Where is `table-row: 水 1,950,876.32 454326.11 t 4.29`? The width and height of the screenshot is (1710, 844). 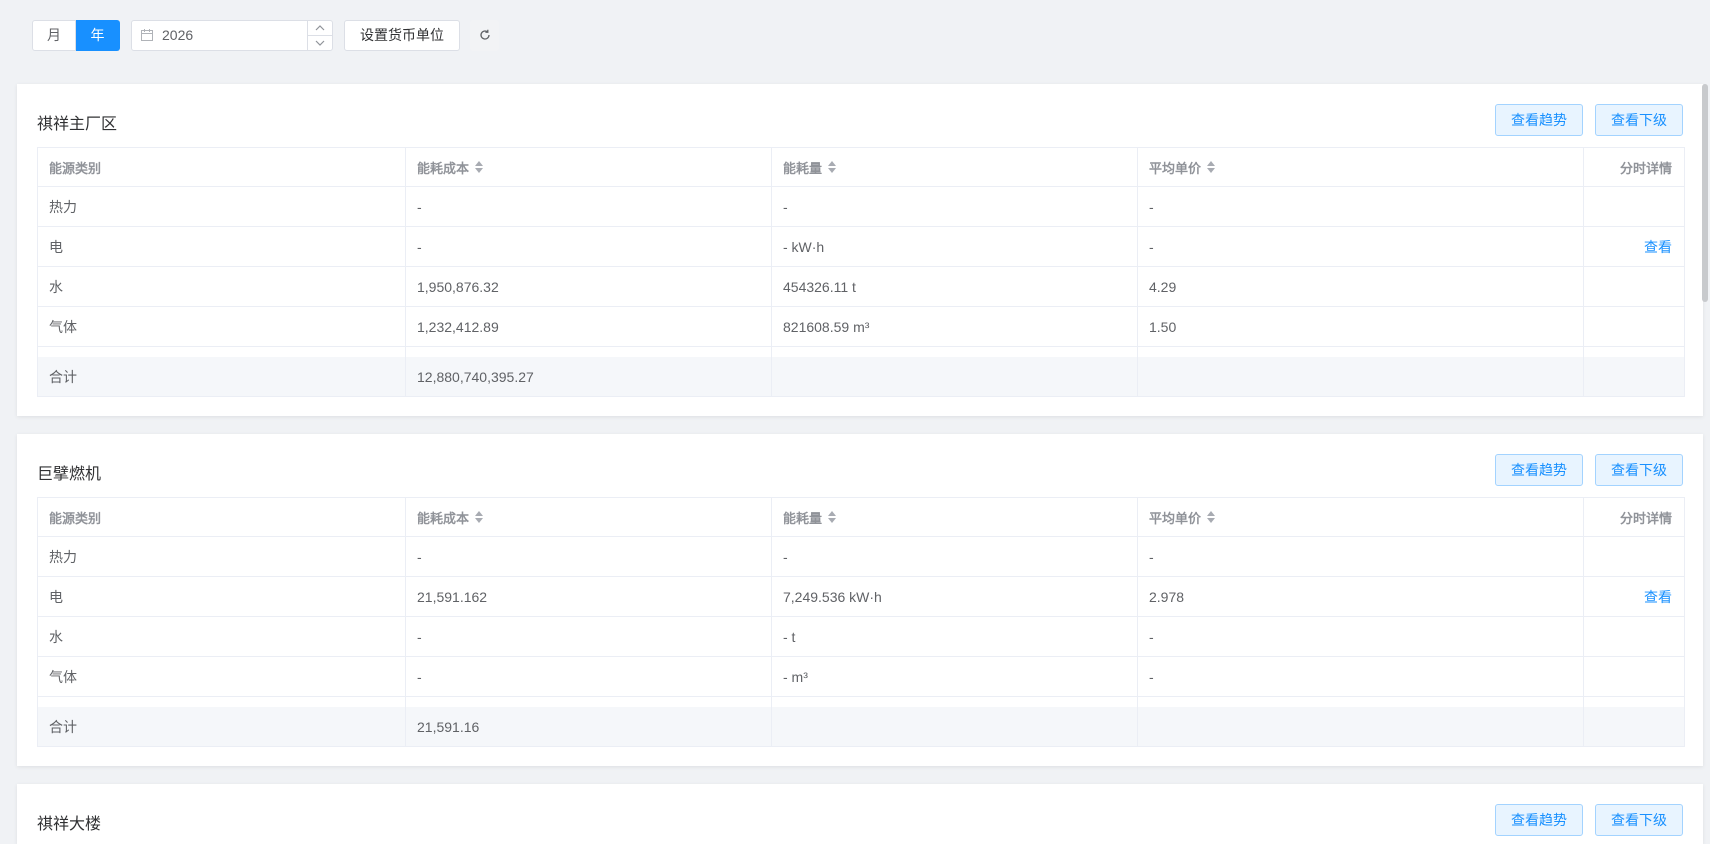
table-row: 水 1,950,876.32 454326.11 t 4.29 is located at coordinates (861, 287).